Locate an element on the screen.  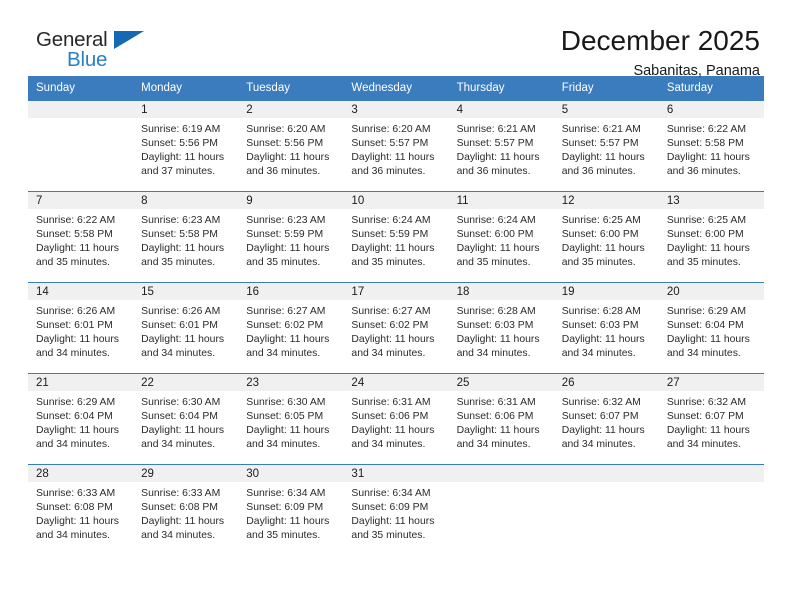
day-number: 12 is located at coordinates (606, 200).